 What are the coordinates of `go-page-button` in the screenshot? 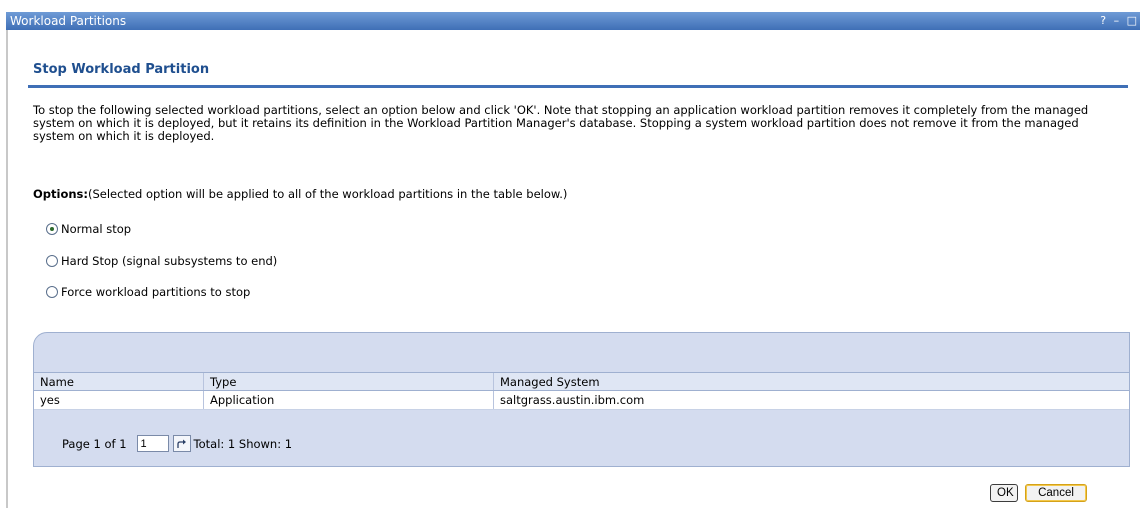 It's located at (181, 443).